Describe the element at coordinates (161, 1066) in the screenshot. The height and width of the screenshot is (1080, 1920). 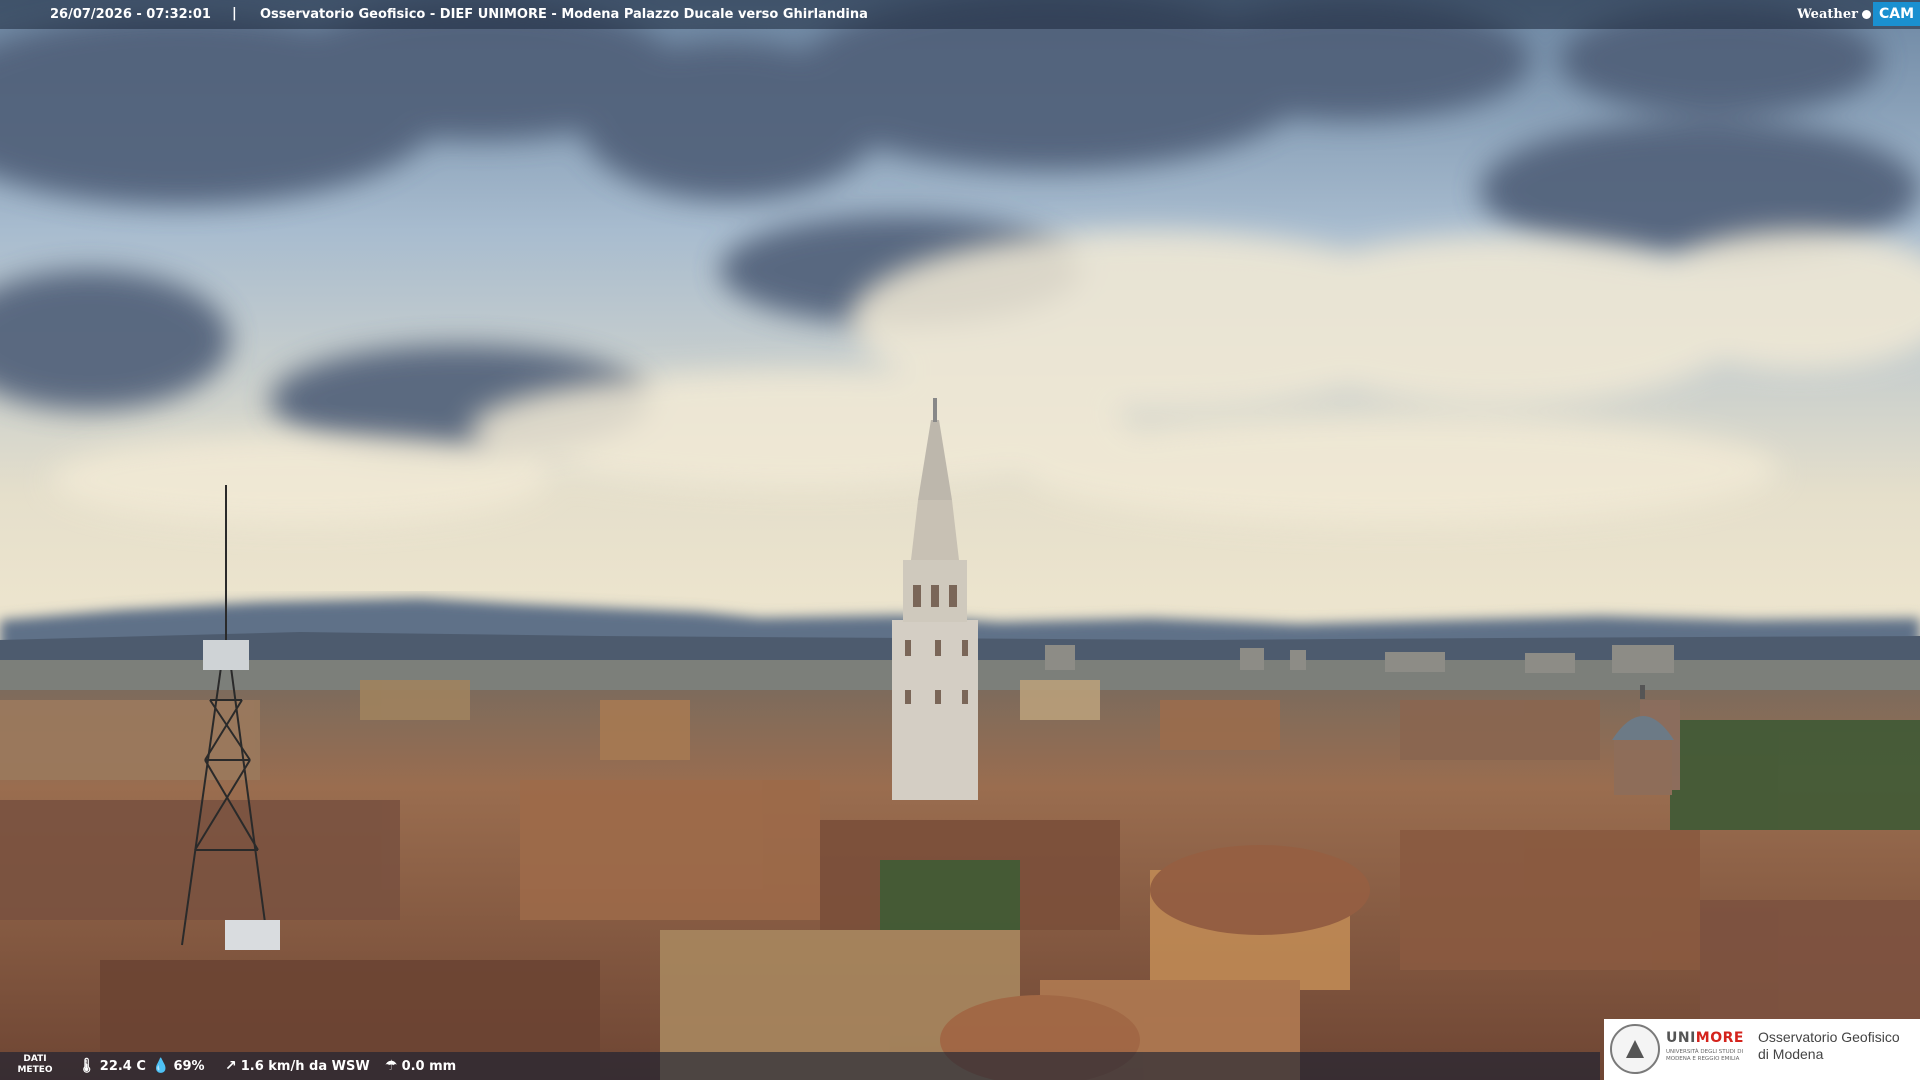
I see `humidity-drop-icon: 💧` at that location.